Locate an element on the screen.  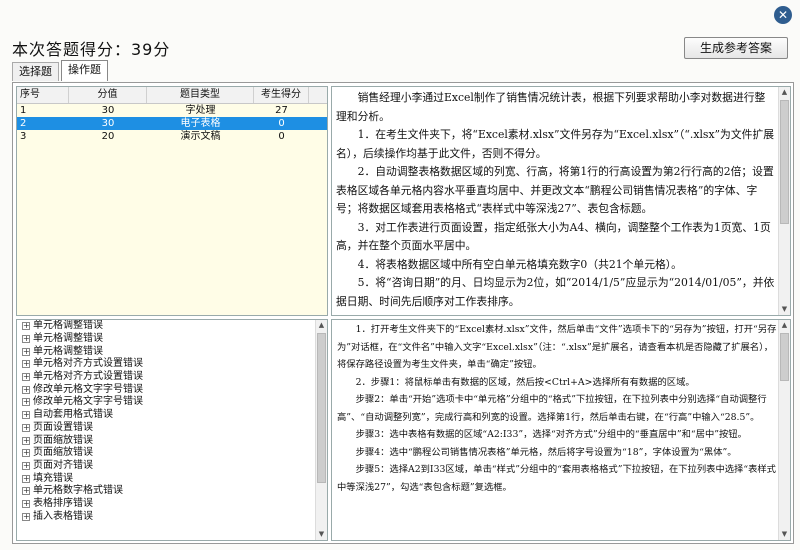
error-tree-item: + 页面对齐错误 is located at coordinates (172, 466).